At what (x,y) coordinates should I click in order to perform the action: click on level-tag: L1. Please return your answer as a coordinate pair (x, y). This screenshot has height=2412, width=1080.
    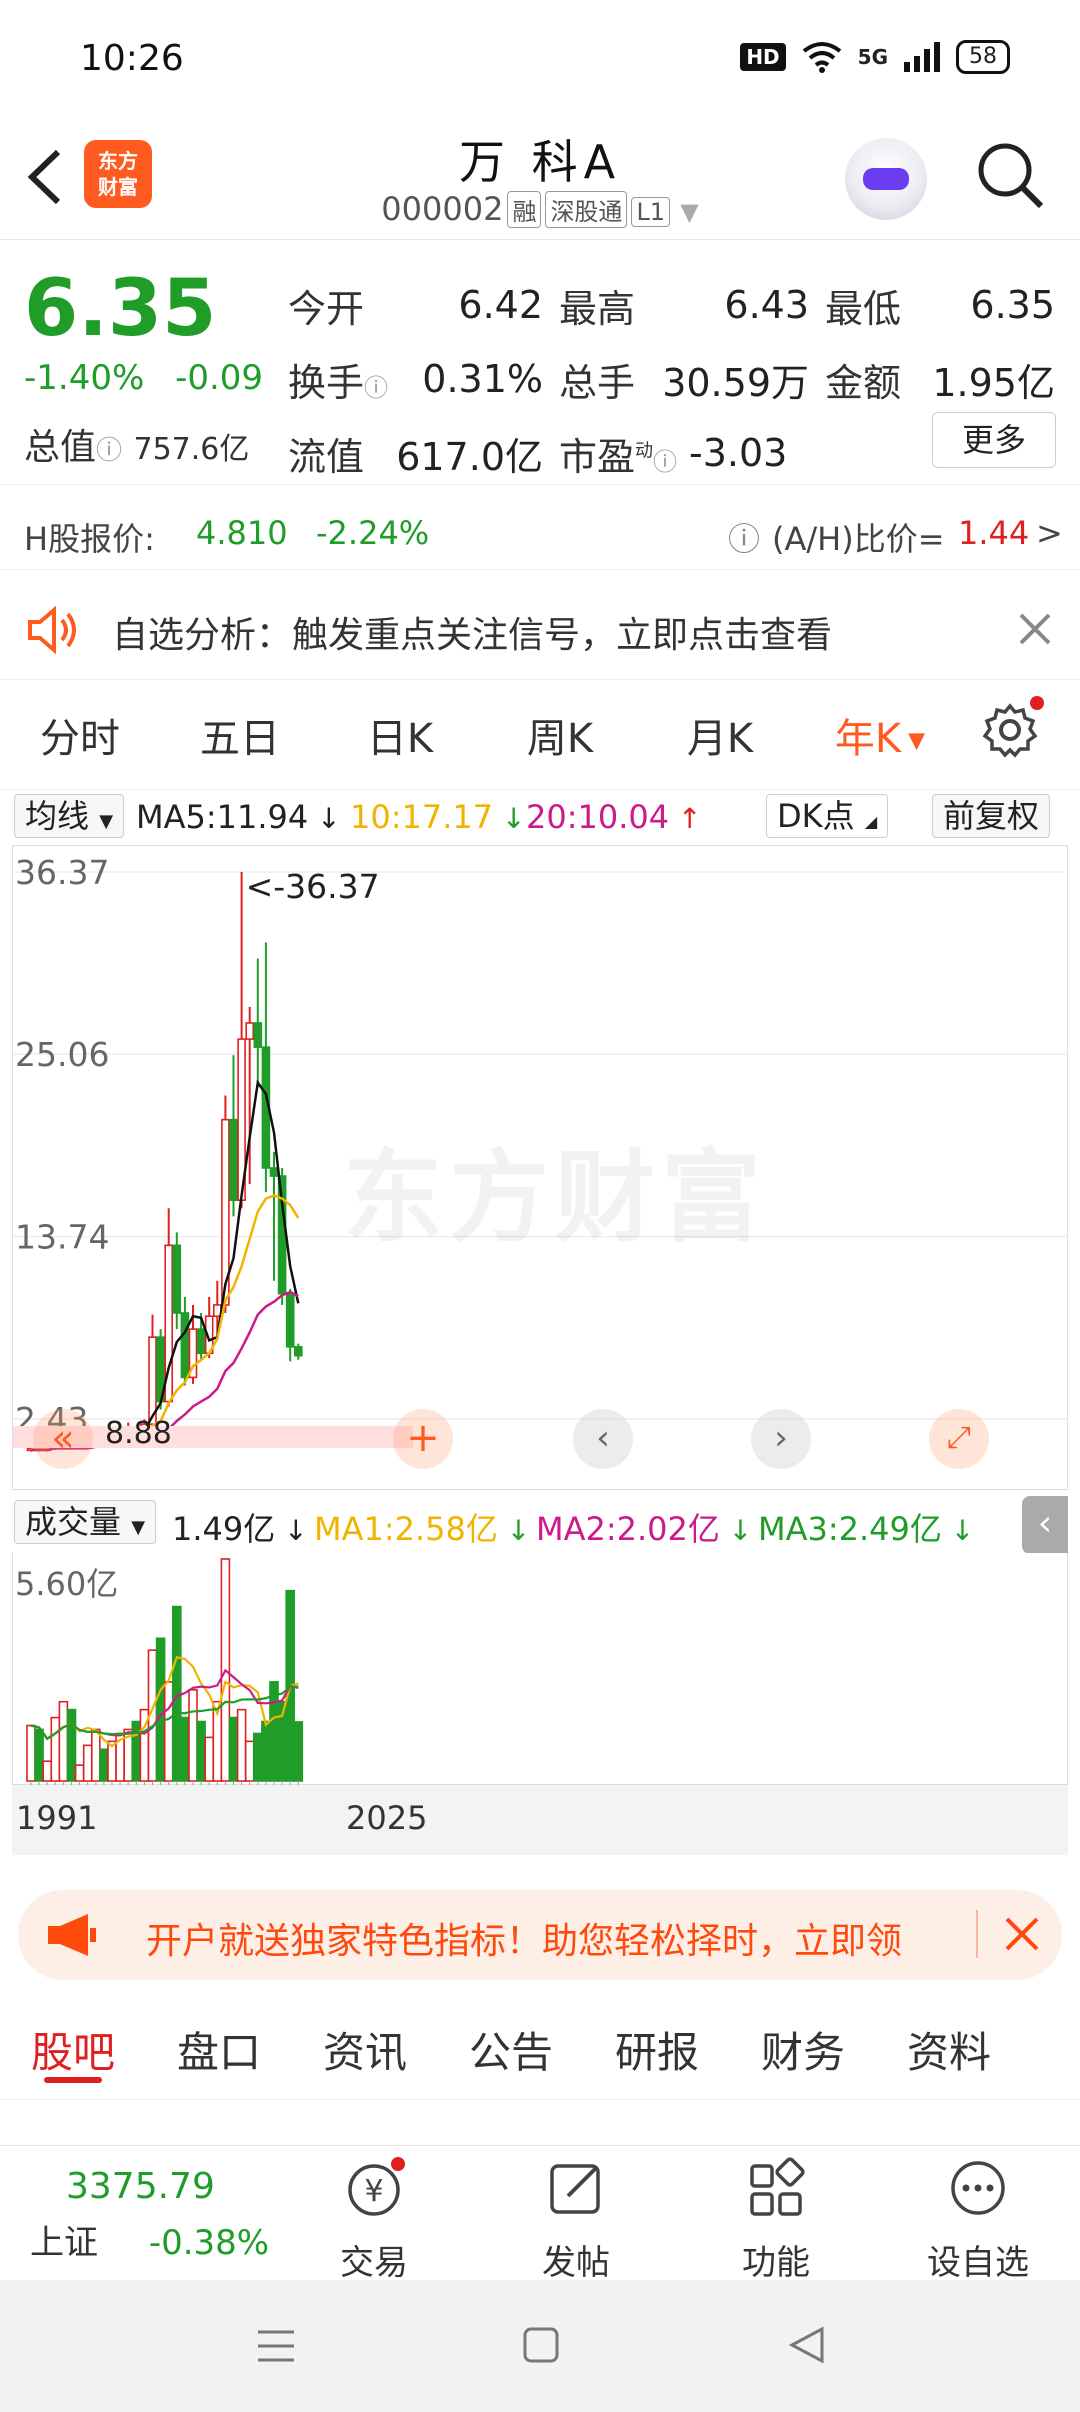
    Looking at the image, I should click on (651, 212).